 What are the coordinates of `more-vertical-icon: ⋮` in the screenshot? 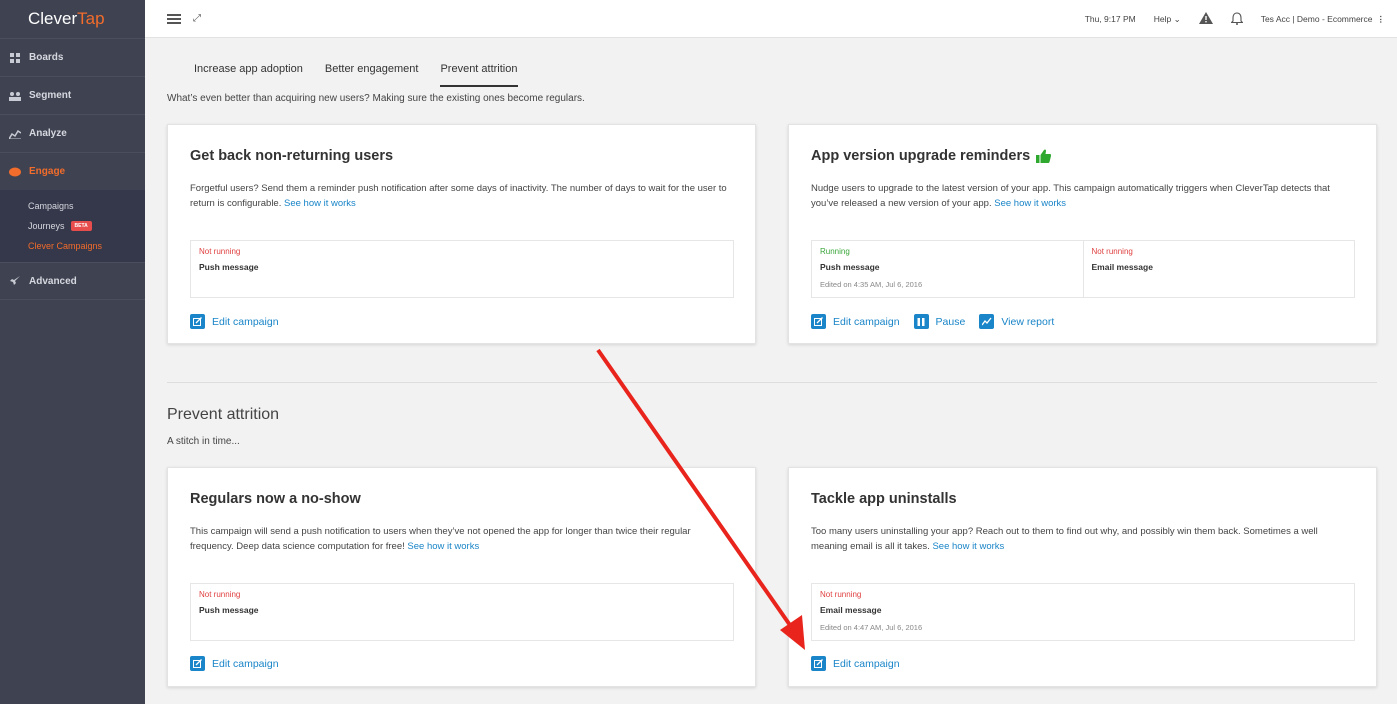 It's located at (1381, 19).